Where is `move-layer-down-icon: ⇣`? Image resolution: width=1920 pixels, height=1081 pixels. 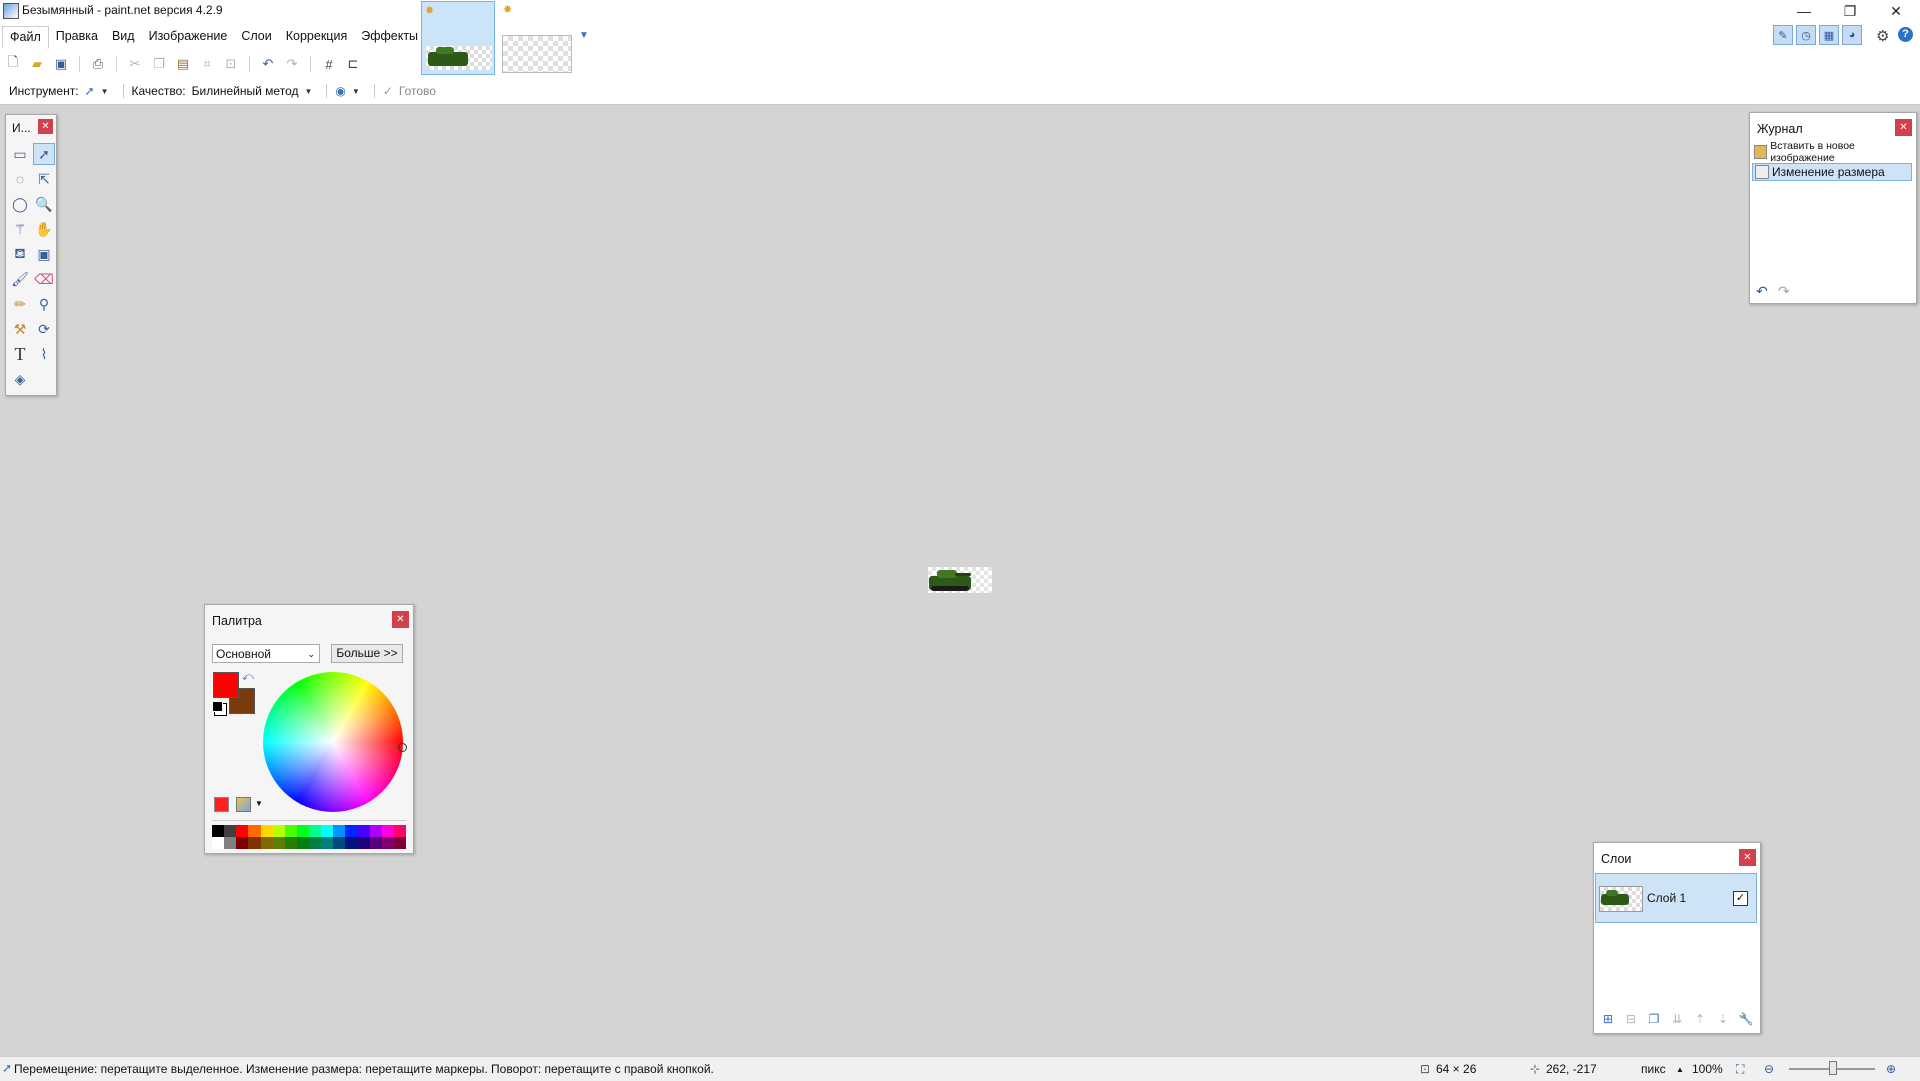 move-layer-down-icon: ⇣ is located at coordinates (1723, 1019).